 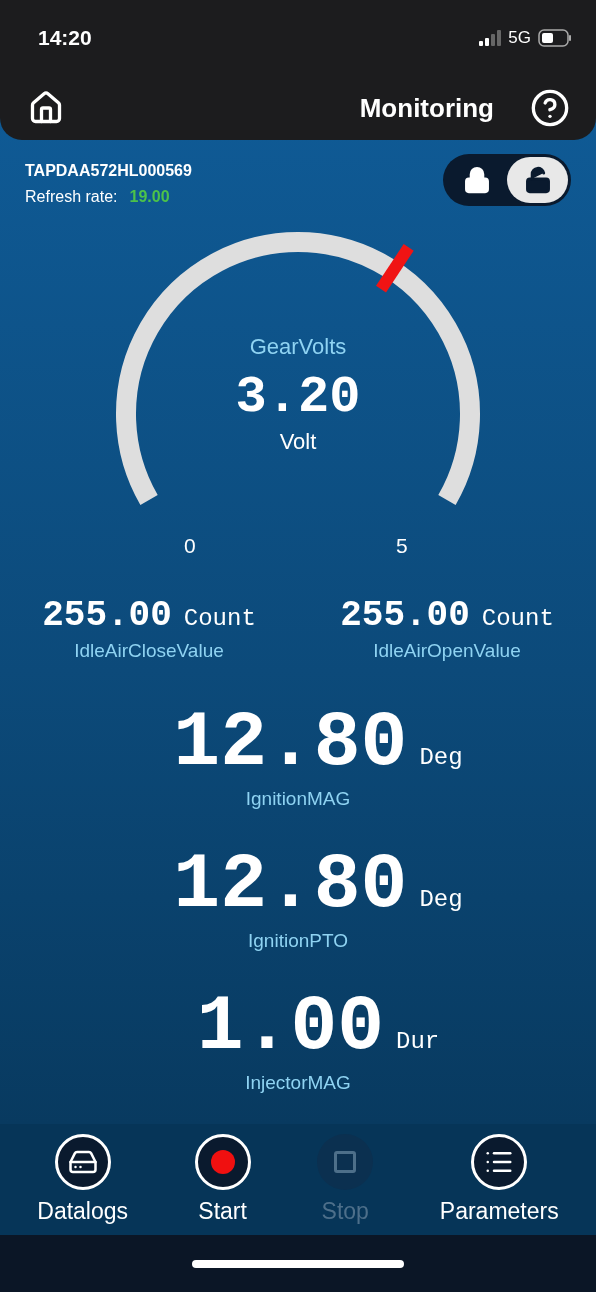 I want to click on gauge-unit: Volt, so click(x=298, y=442).